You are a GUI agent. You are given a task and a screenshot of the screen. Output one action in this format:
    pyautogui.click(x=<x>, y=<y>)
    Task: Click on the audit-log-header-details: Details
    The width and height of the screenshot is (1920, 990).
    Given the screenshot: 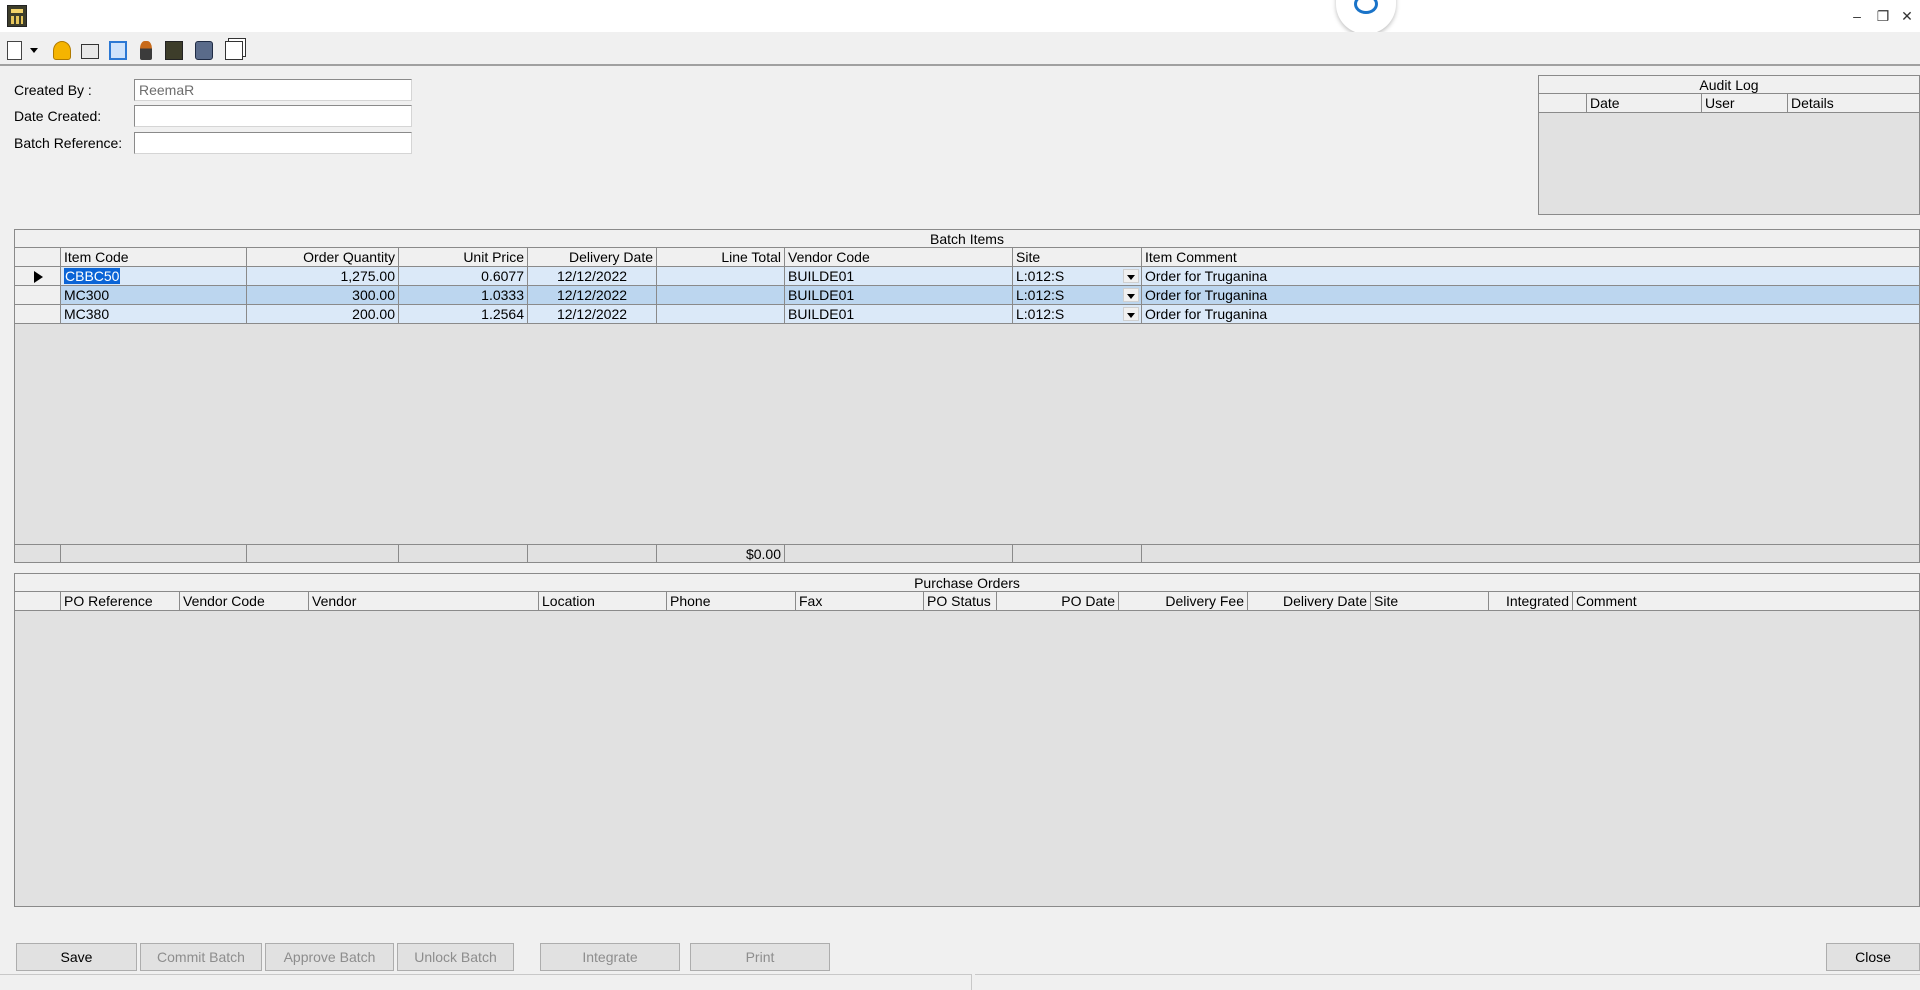 What is the action you would take?
    pyautogui.click(x=1853, y=103)
    